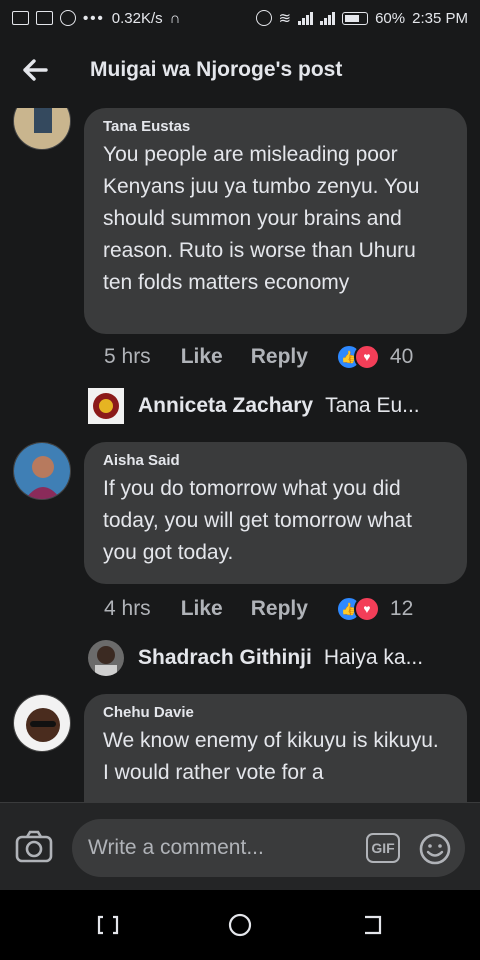 This screenshot has height=960, width=480. I want to click on comment-composer: Write a comment... GIF, so click(240, 846).